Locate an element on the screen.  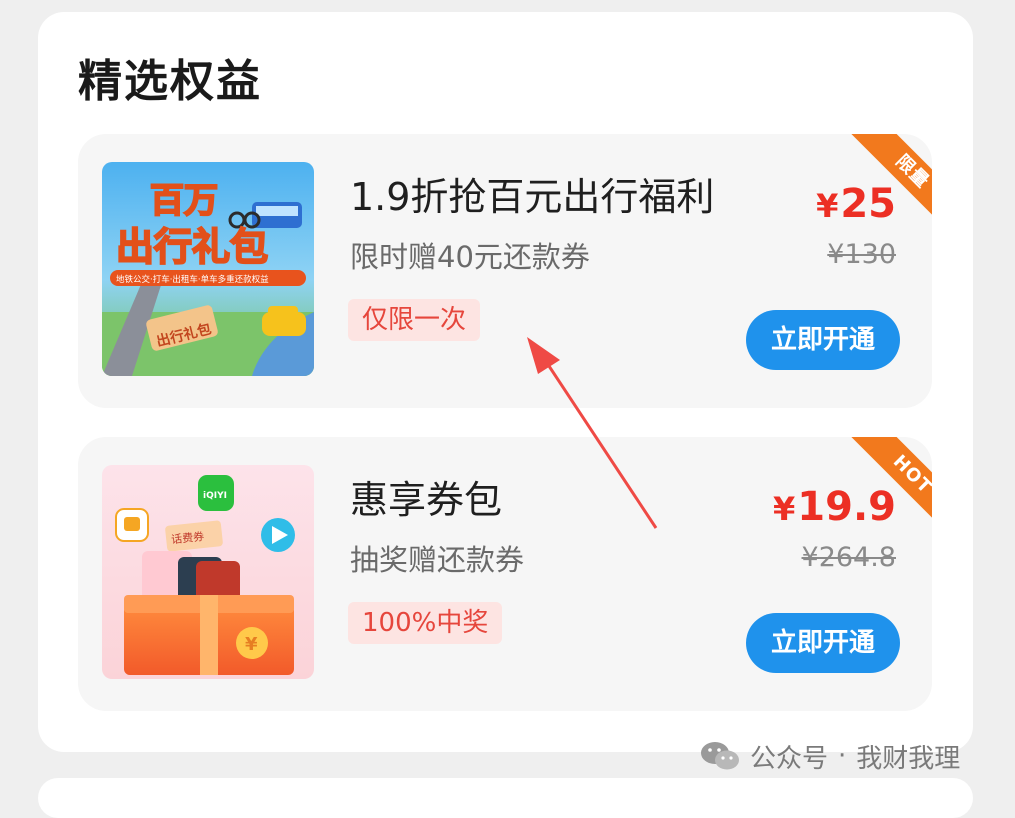
card-subtitle: 限时赠40元还款券 is located at coordinates (470, 257).